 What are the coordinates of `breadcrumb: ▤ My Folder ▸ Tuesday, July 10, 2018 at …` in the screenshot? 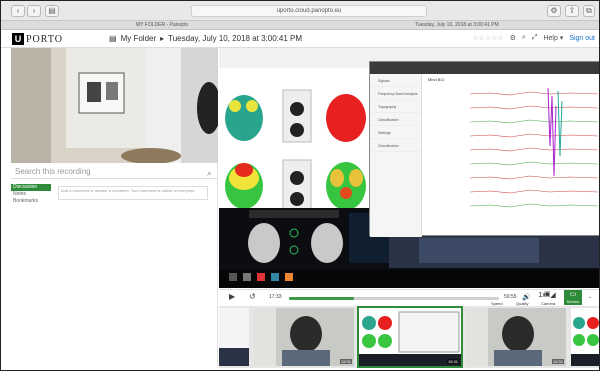 It's located at (205, 38).